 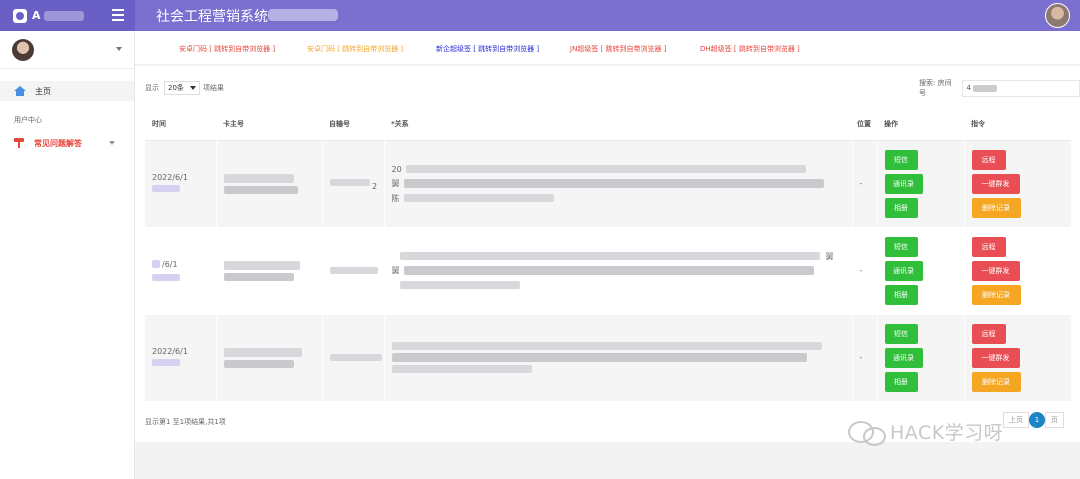 What do you see at coordinates (227, 49) in the screenshot?
I see `link-android-1: 安卓门码 [ 跳转到自带浏览器 ]` at bounding box center [227, 49].